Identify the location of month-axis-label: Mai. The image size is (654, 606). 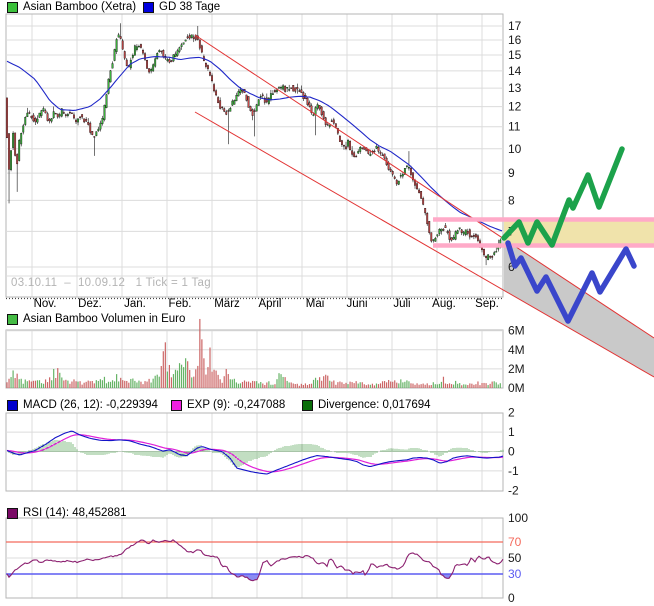
(315, 304).